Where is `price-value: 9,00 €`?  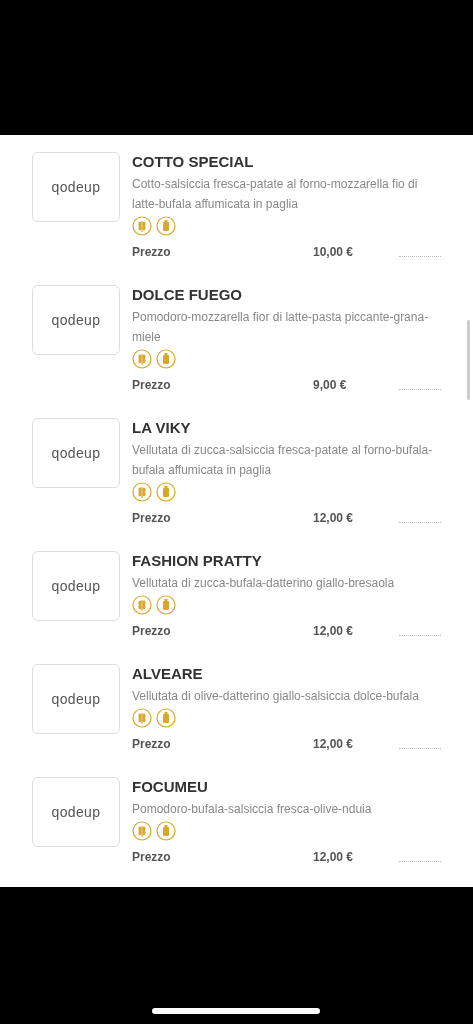 price-value: 9,00 € is located at coordinates (330, 385).